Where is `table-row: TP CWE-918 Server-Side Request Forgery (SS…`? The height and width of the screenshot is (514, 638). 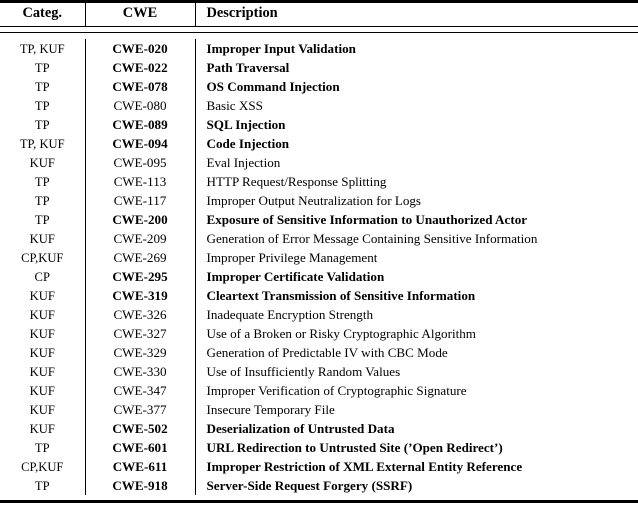 table-row: TP CWE-918 Server-Side Request Forgery (SS… is located at coordinates (319, 485).